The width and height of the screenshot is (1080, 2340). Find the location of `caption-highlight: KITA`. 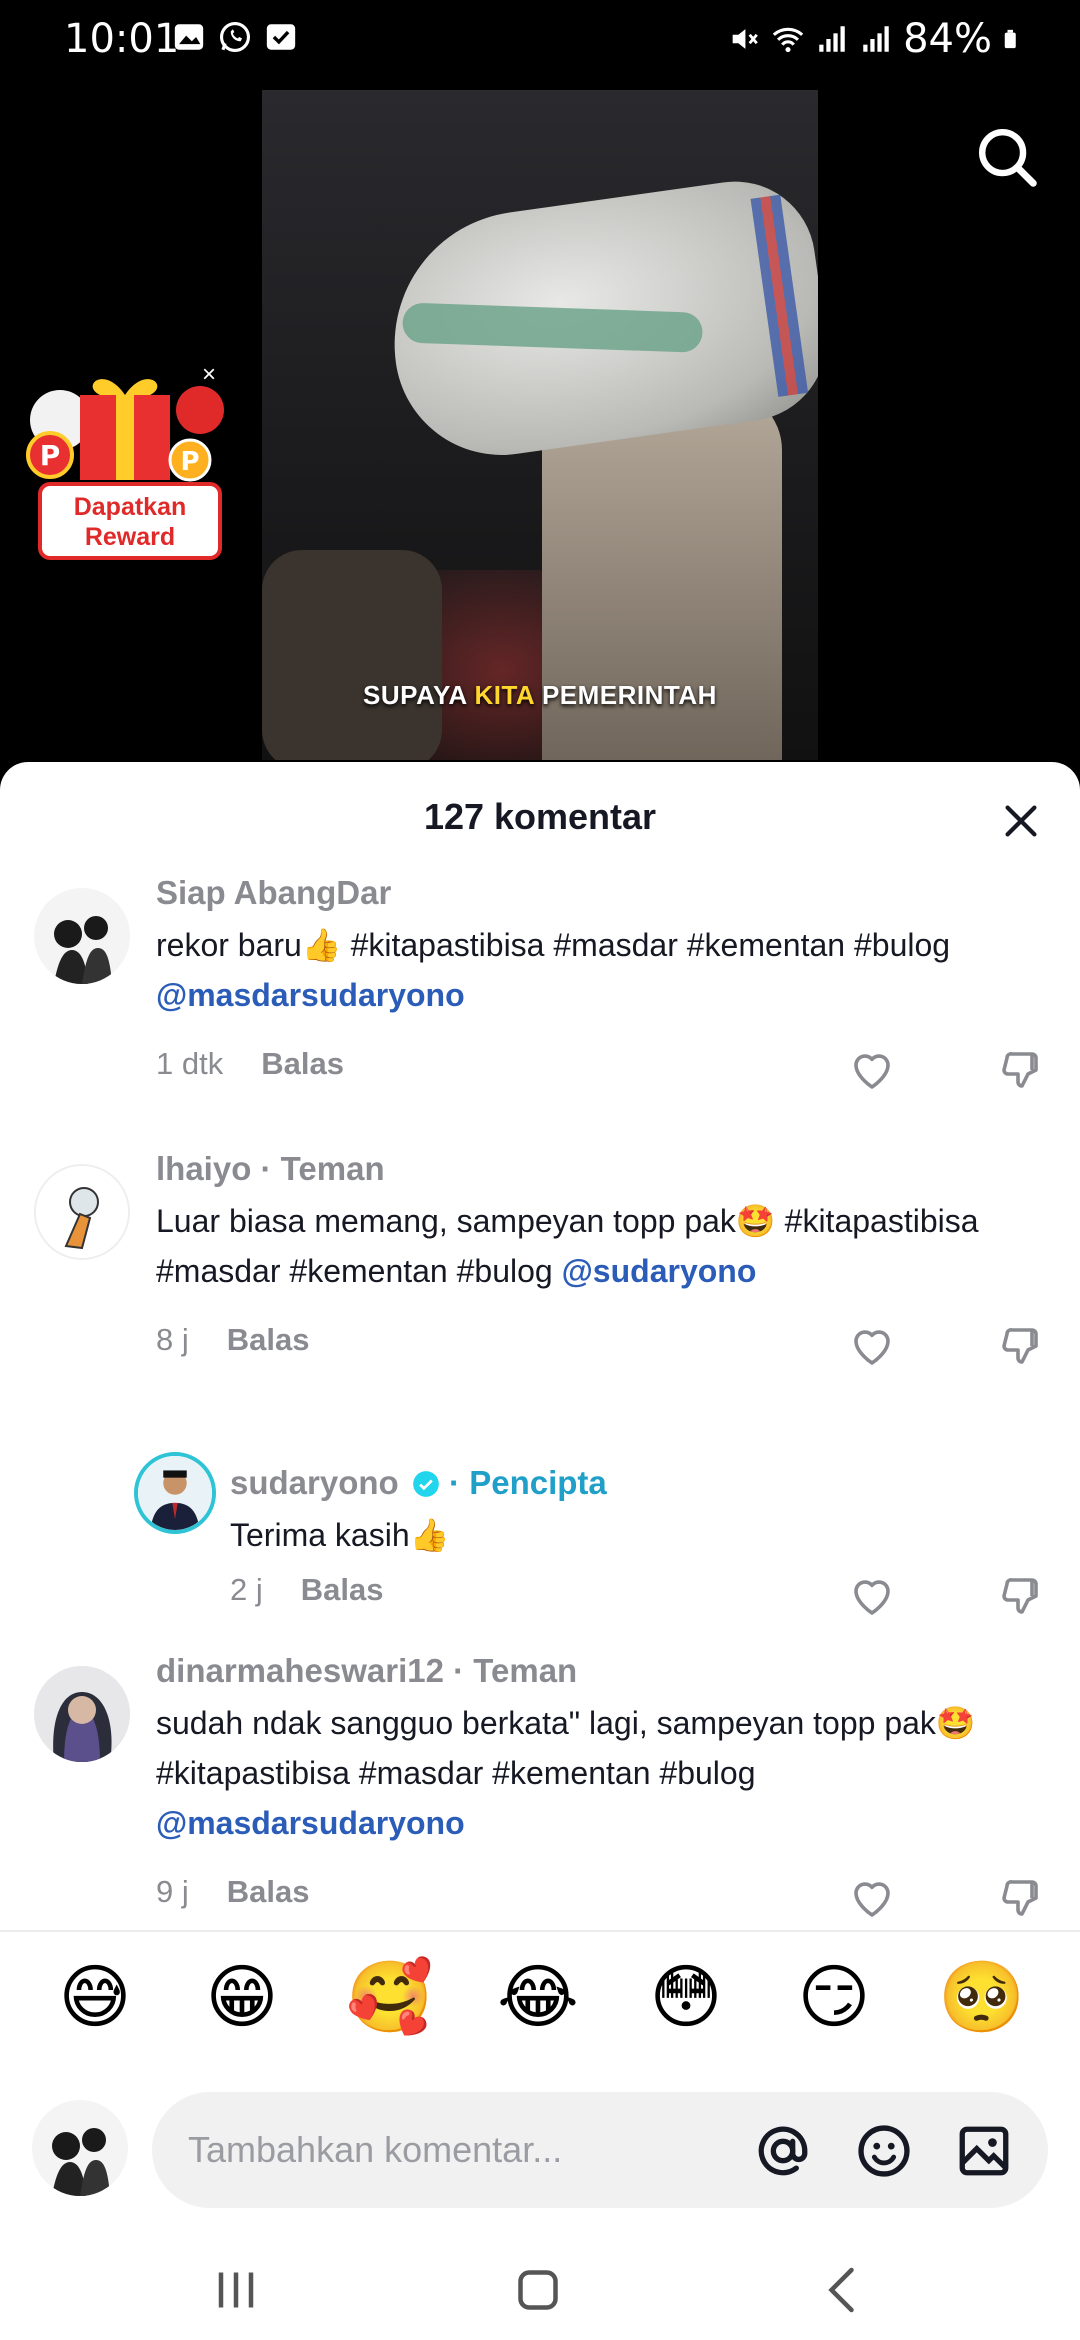

caption-highlight: KITA is located at coordinates (504, 695).